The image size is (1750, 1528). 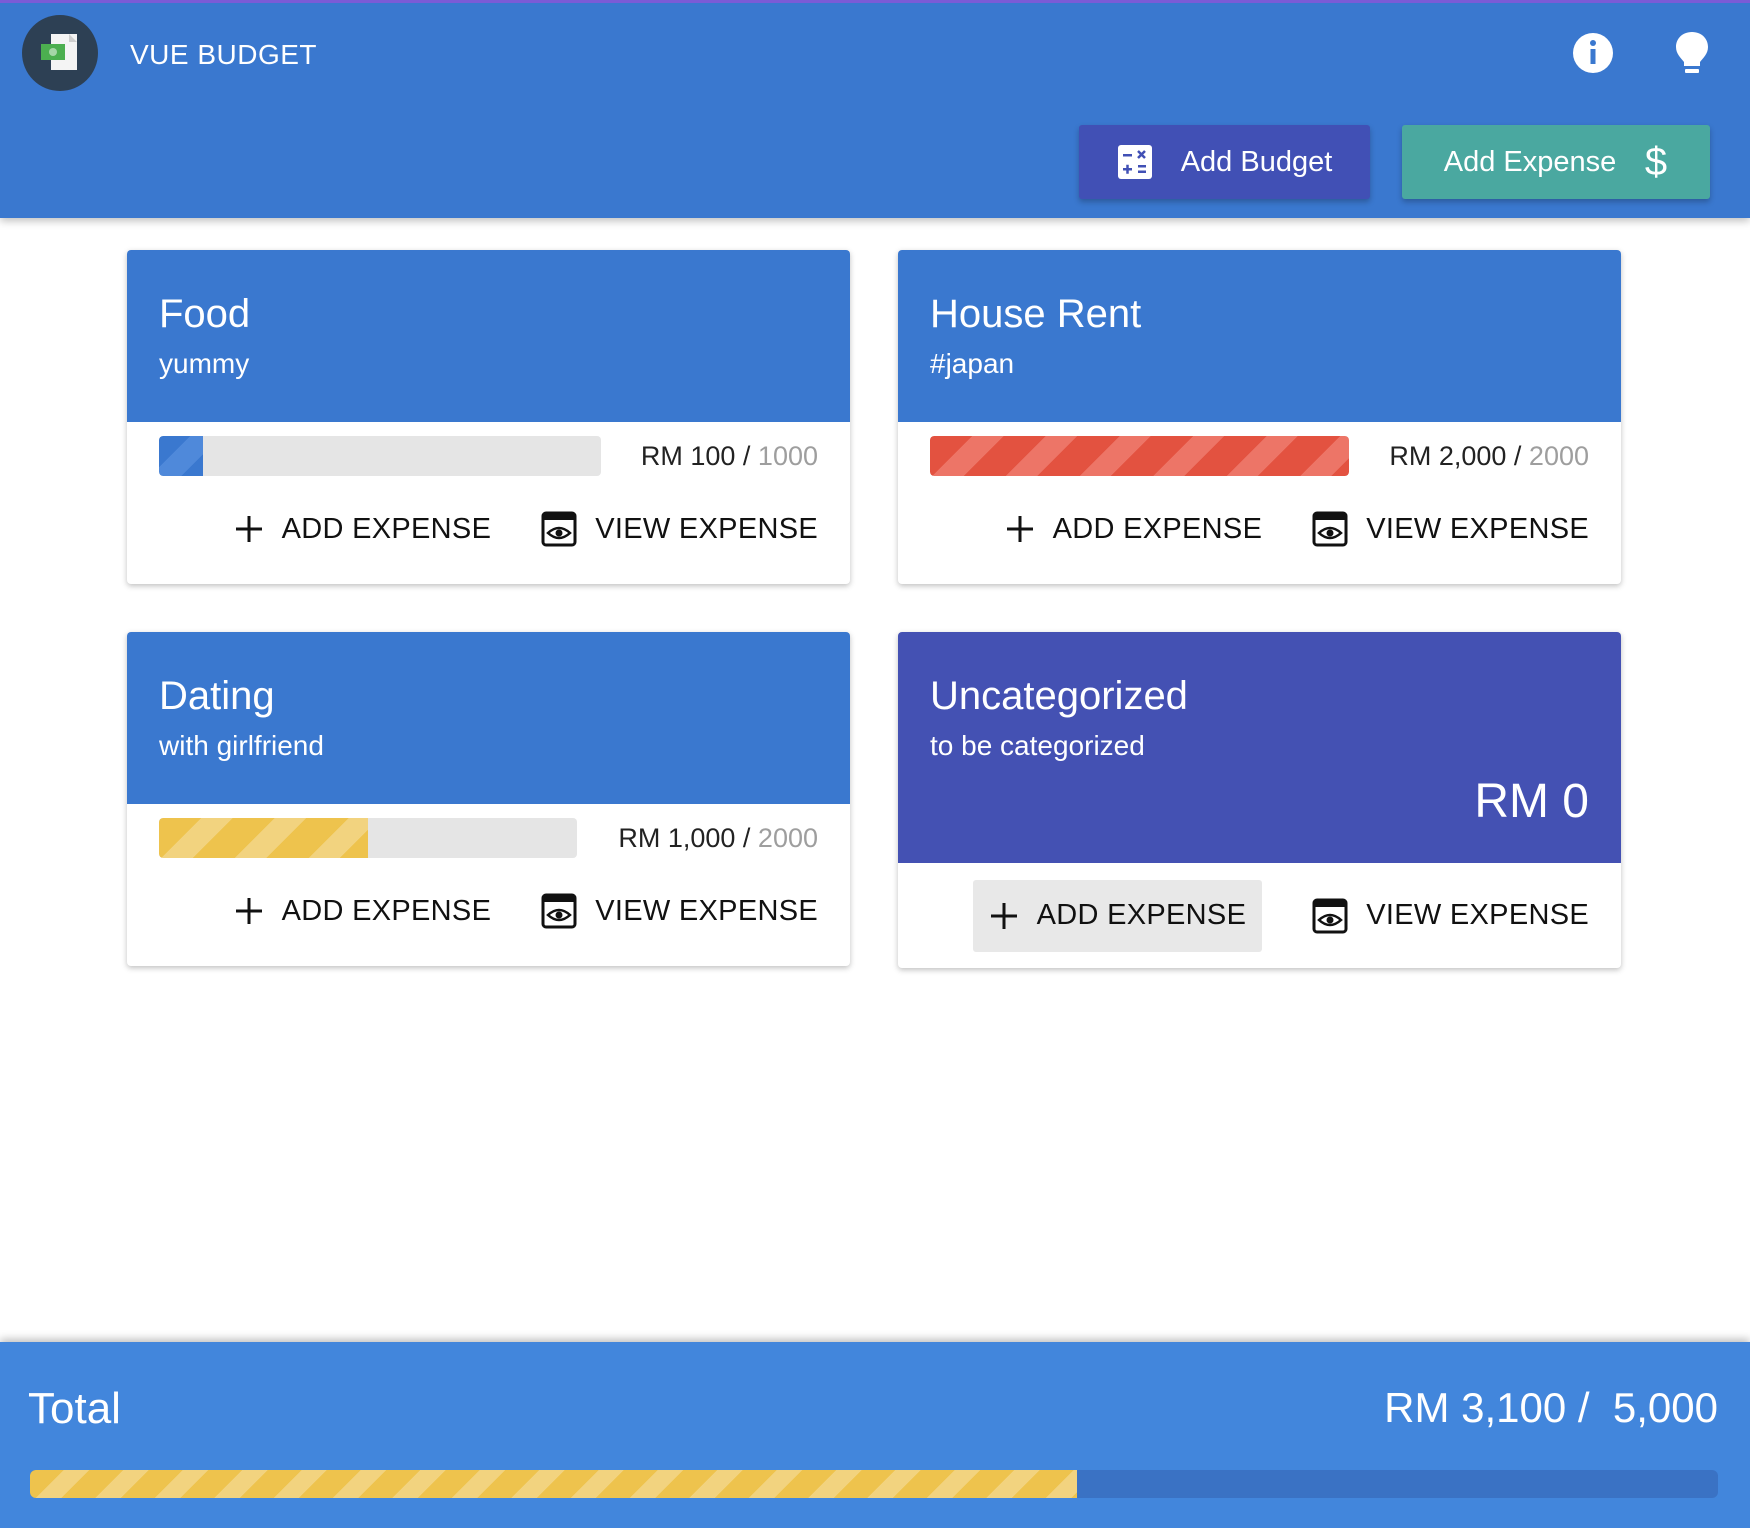 I want to click on total-amount: RM 3,100 / 5,000, so click(x=1551, y=1408).